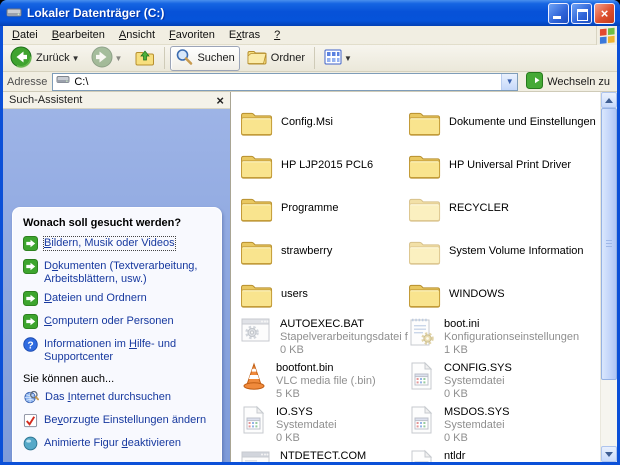 The width and height of the screenshot is (620, 465). Describe the element at coordinates (244, 35) in the screenshot. I see `menu-extras: Extras` at that location.